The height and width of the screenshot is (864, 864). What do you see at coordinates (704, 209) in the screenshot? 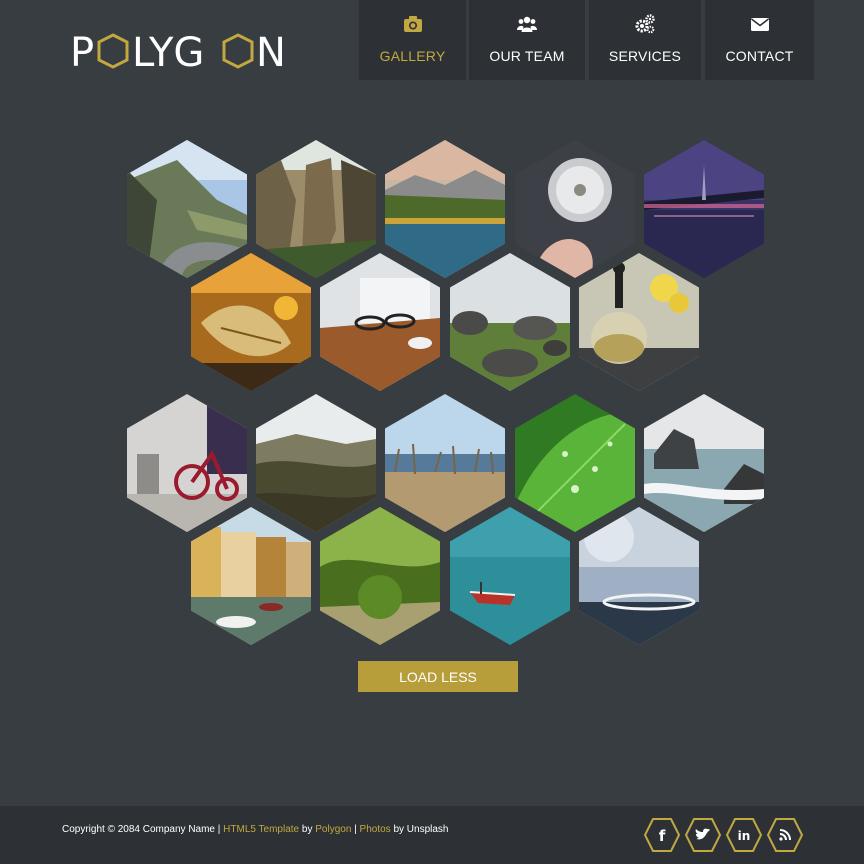
I see `photo-bridge-night` at bounding box center [704, 209].